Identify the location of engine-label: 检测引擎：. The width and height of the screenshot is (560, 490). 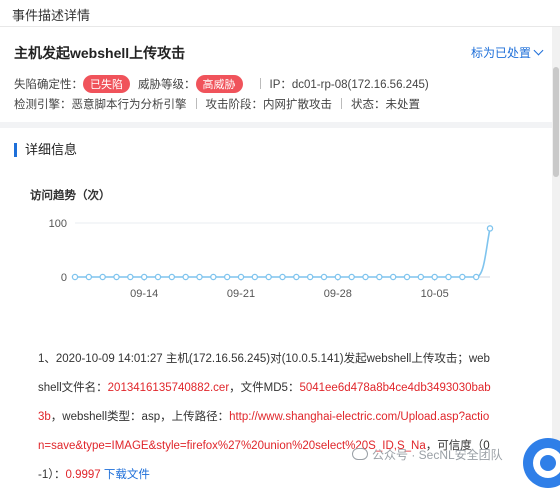
(43, 105).